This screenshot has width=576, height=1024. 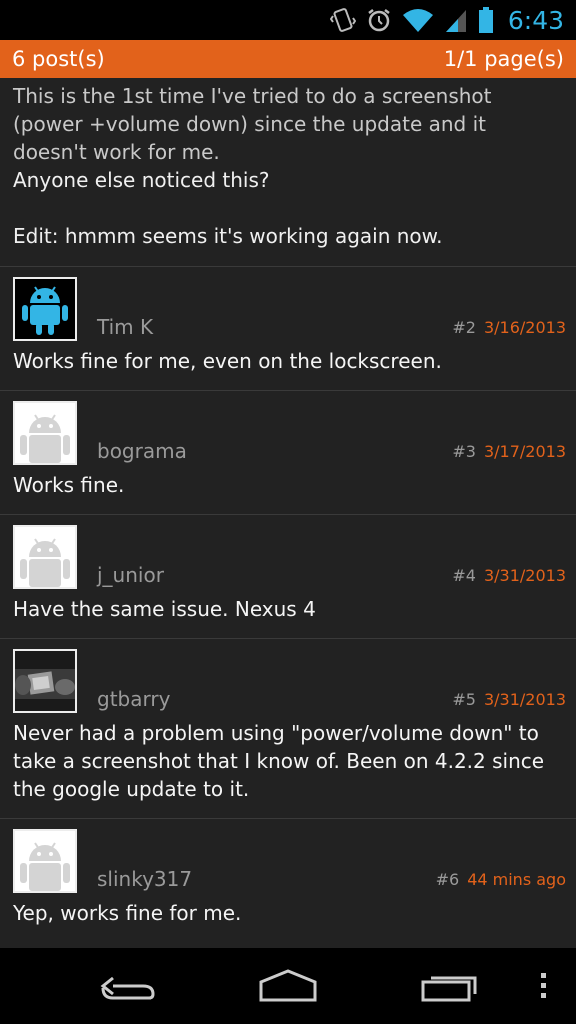 I want to click on photo-avatar, so click(x=45, y=681).